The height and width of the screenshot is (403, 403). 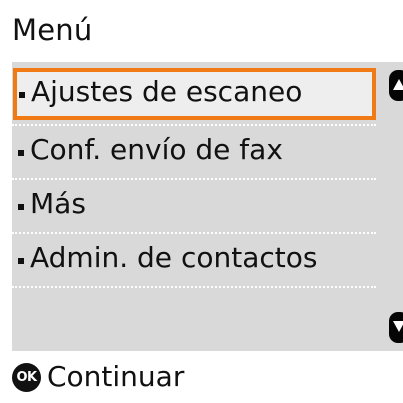 I want to click on menu-divider, so click(x=194, y=287).